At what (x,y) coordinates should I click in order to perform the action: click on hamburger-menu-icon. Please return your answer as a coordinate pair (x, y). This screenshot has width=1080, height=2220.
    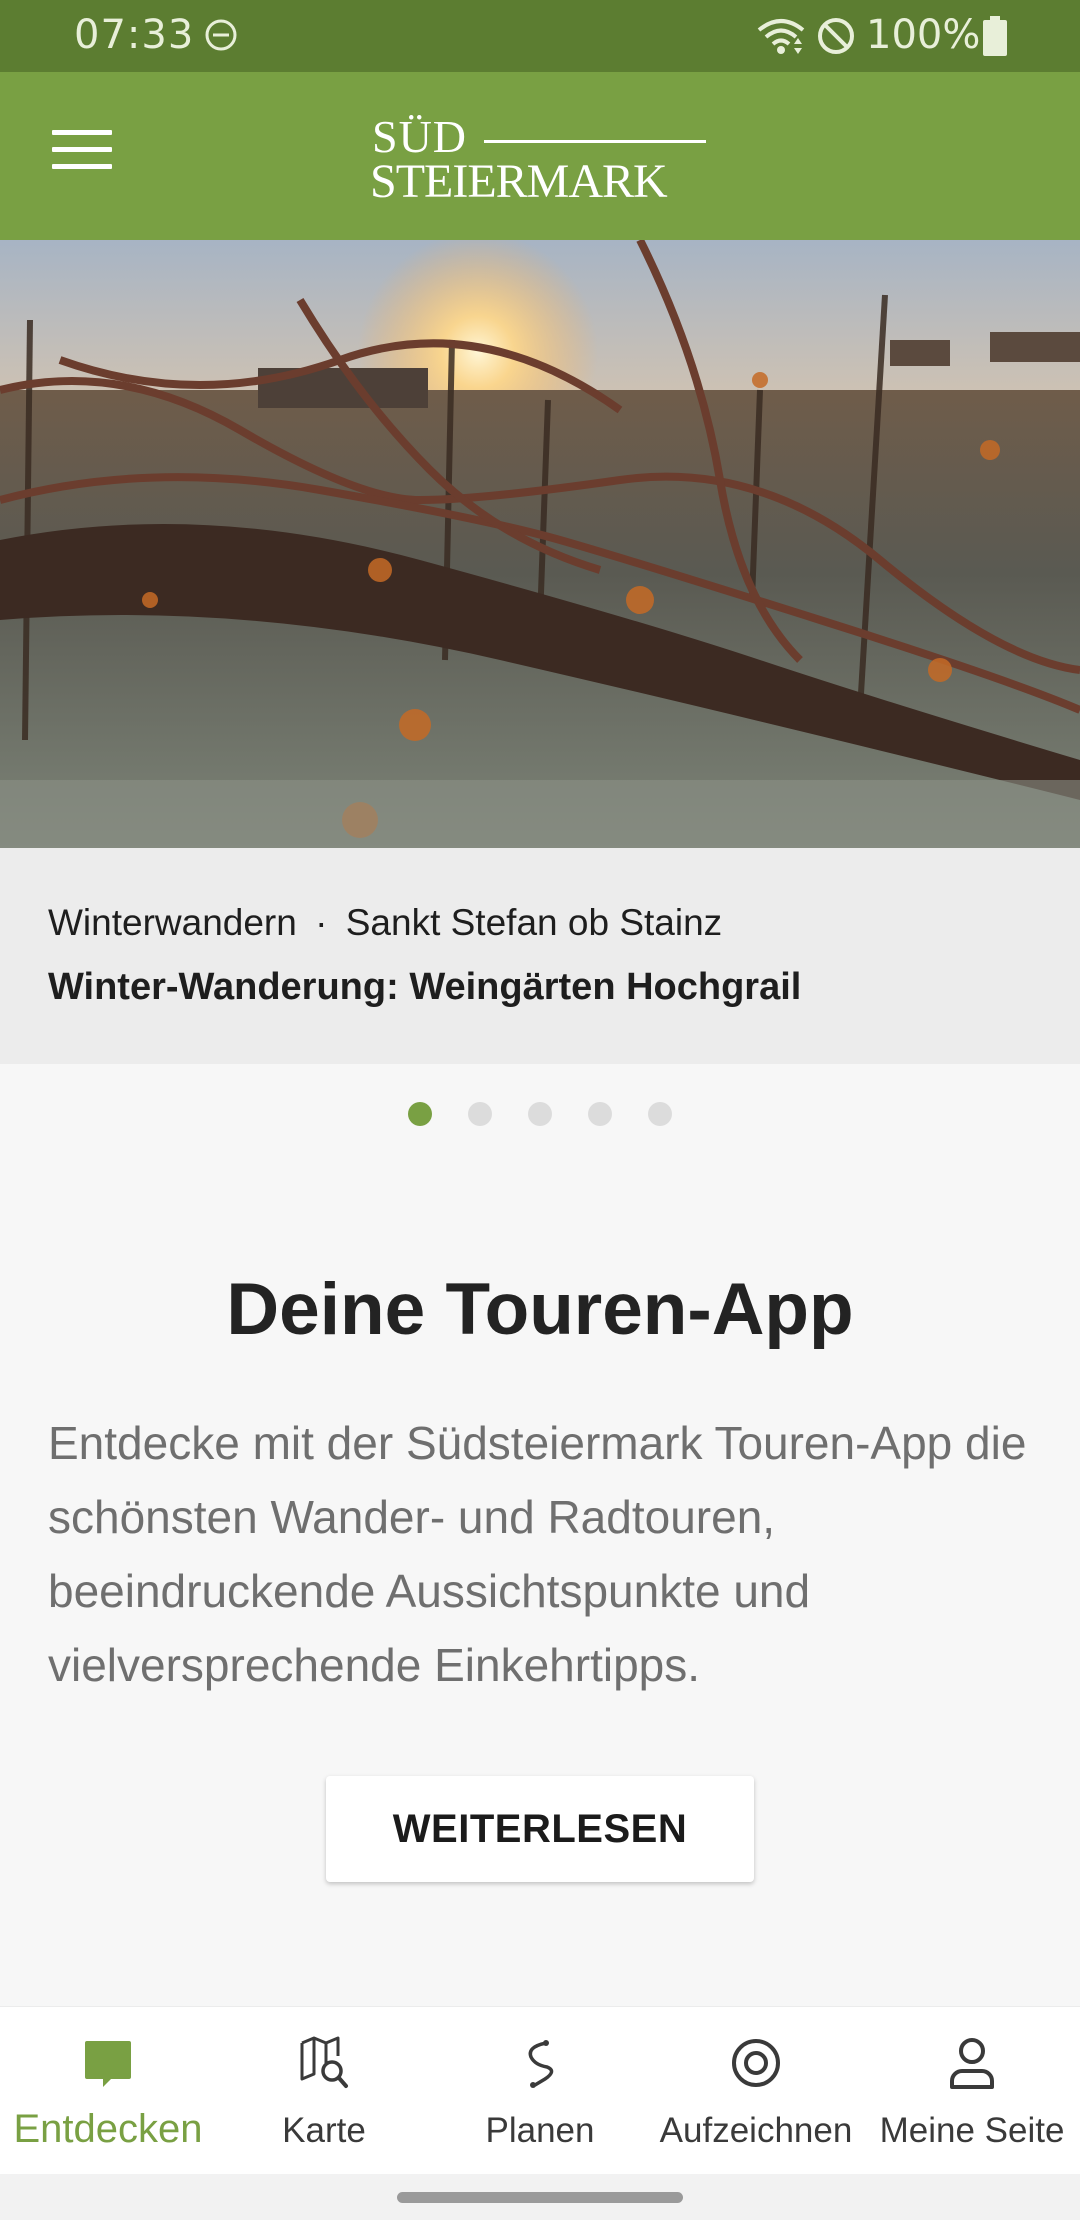
    Looking at the image, I should click on (82, 154).